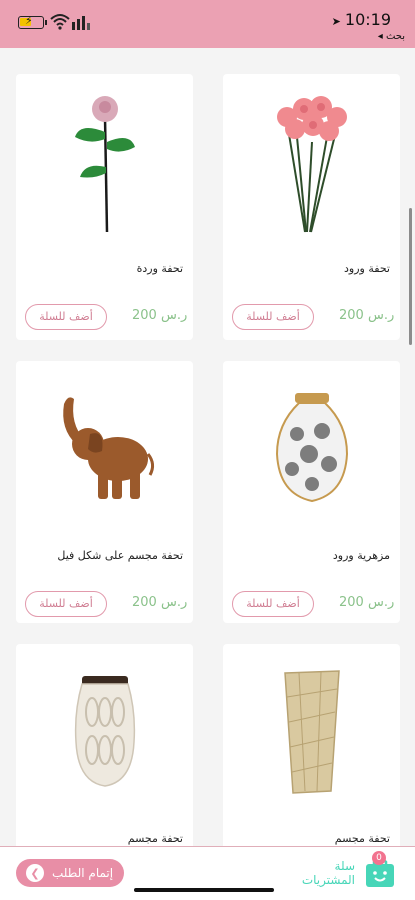  Describe the element at coordinates (207, 24) in the screenshot. I see `status-bar: ⚡ ➤ 10:19 ◂ بحث` at that location.